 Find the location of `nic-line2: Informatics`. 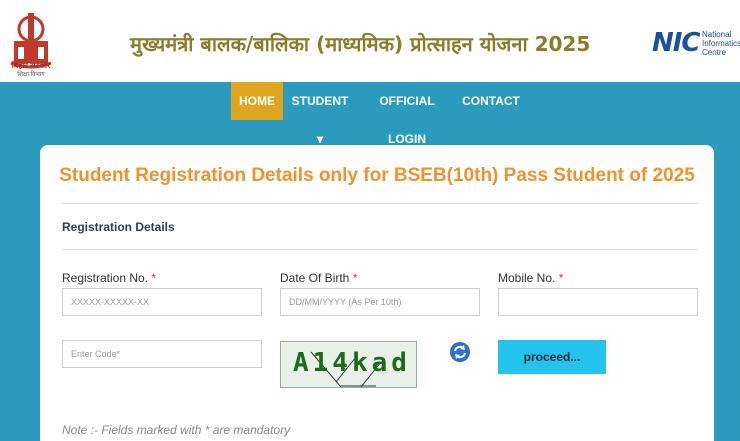

nic-line2: Informatics is located at coordinates (721, 43).